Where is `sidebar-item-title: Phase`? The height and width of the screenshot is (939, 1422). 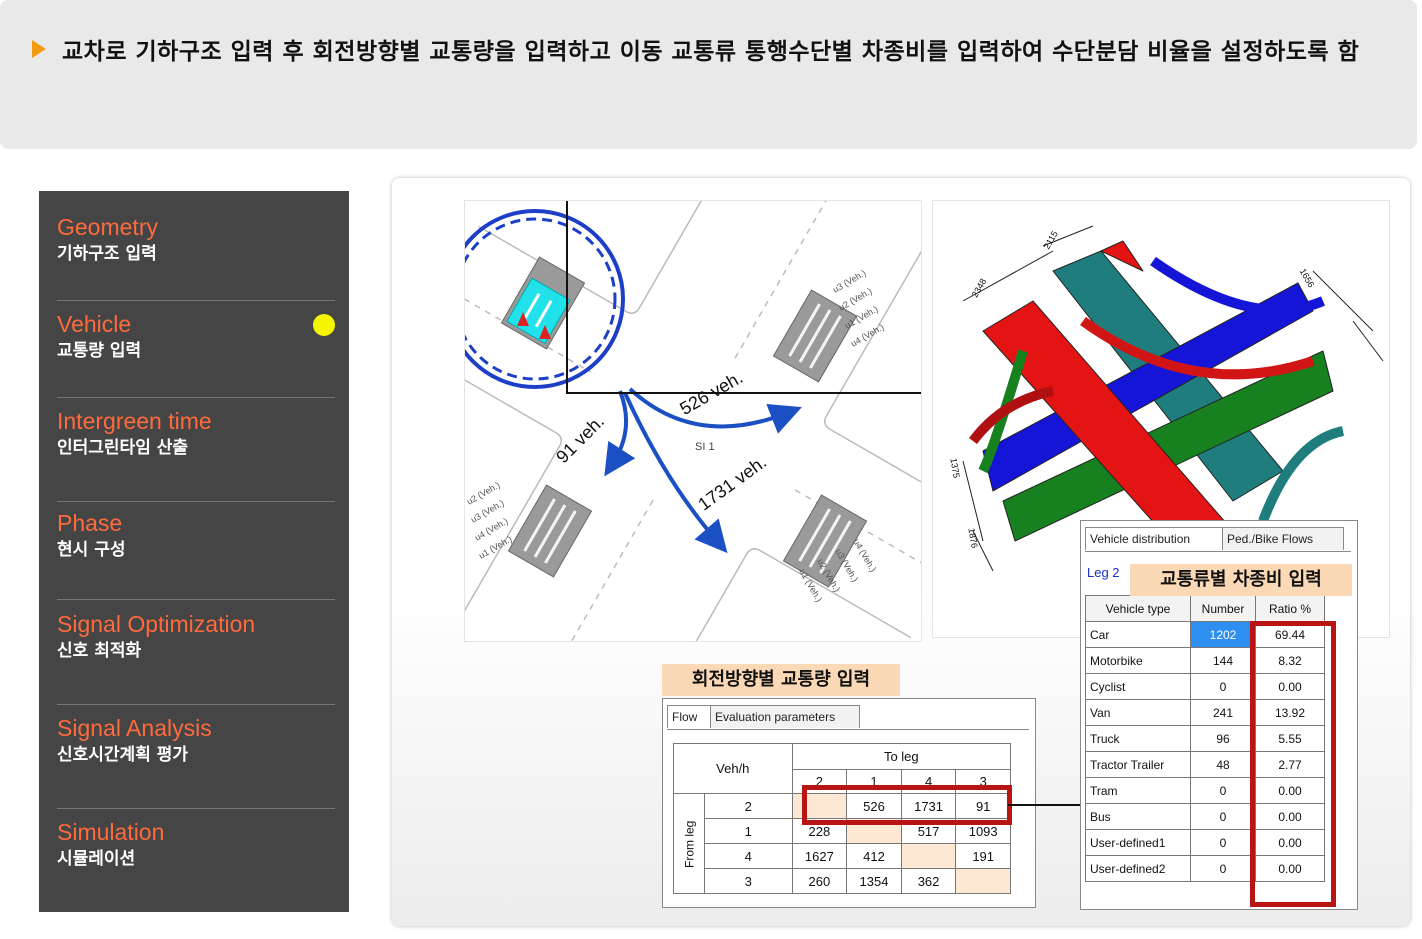 sidebar-item-title: Phase is located at coordinates (90, 523).